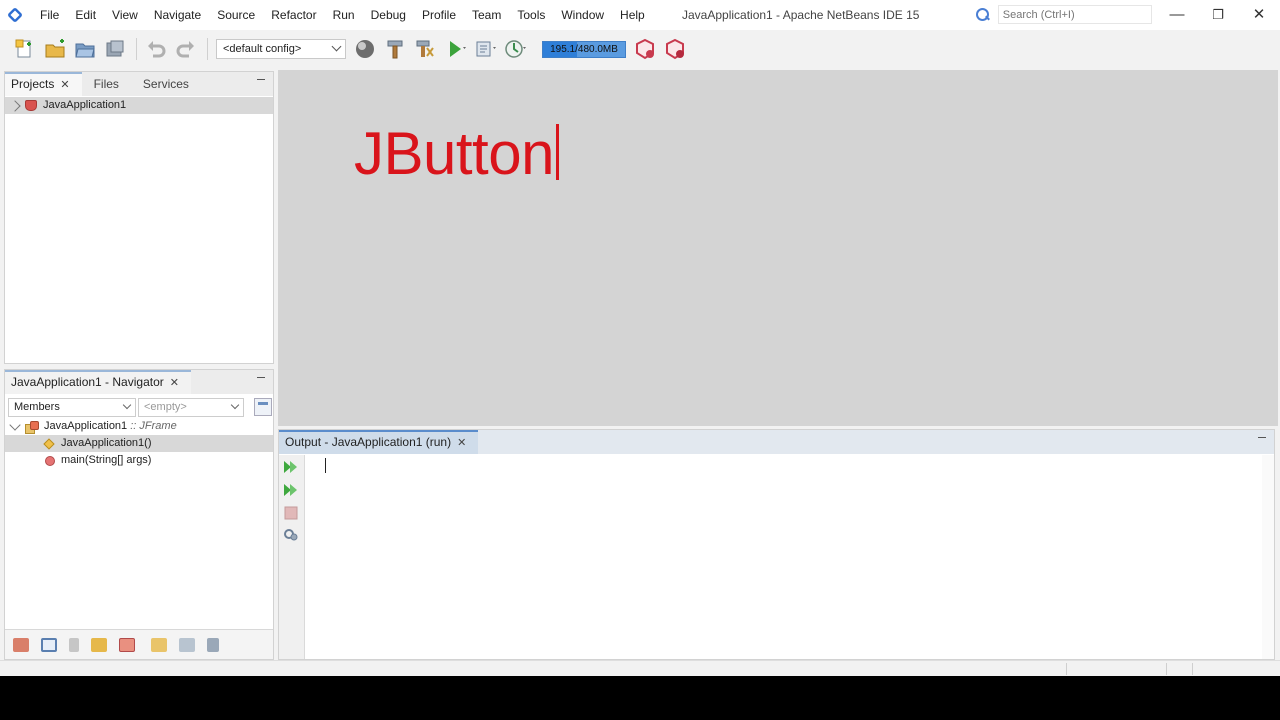  I want to click on navigator-tabbar: JavaApplication1 - Navigator ✕, so click(139, 382).